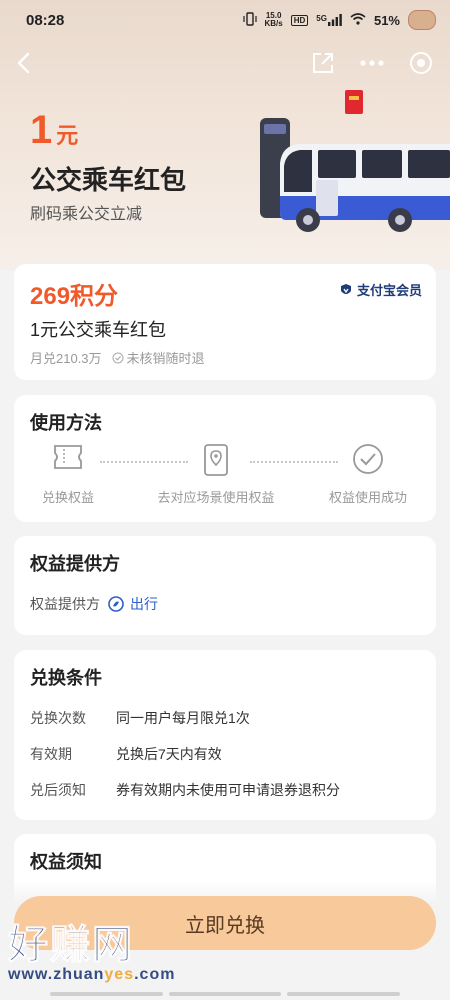 The height and width of the screenshot is (1000, 450). I want to click on signal-icon, so click(334, 20).